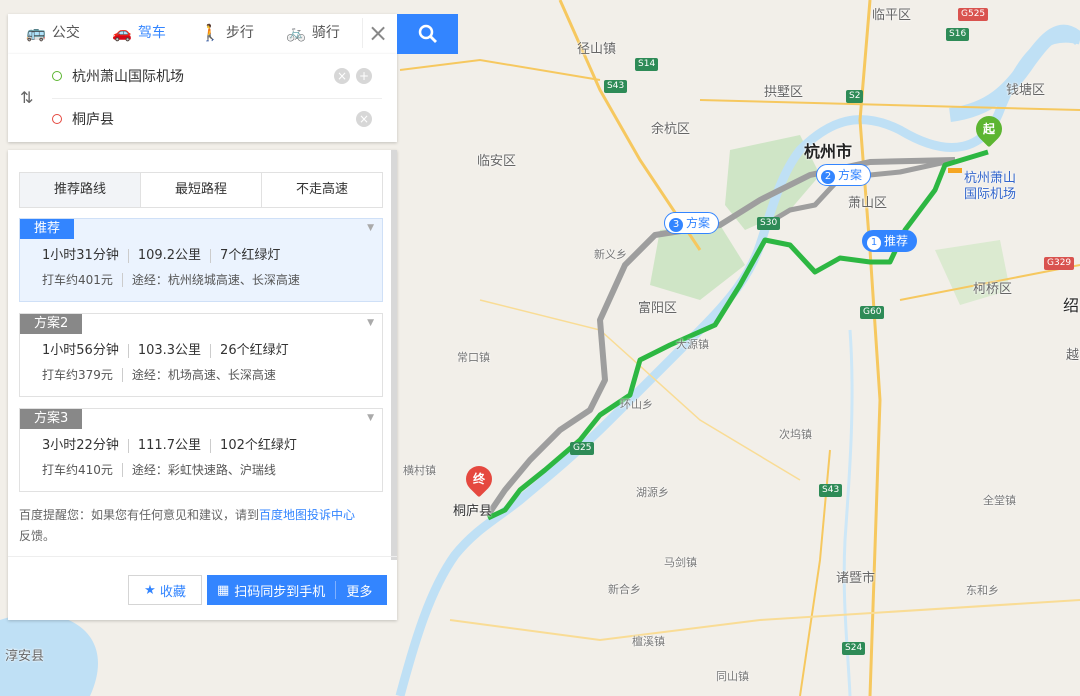 The height and width of the screenshot is (696, 1080). I want to click on tab-drive: 🚗 驾车, so click(139, 33).